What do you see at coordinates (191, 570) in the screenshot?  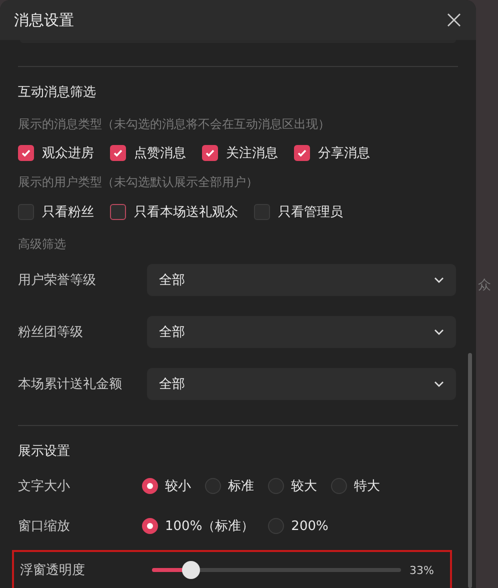 I see `slider-thumb` at bounding box center [191, 570].